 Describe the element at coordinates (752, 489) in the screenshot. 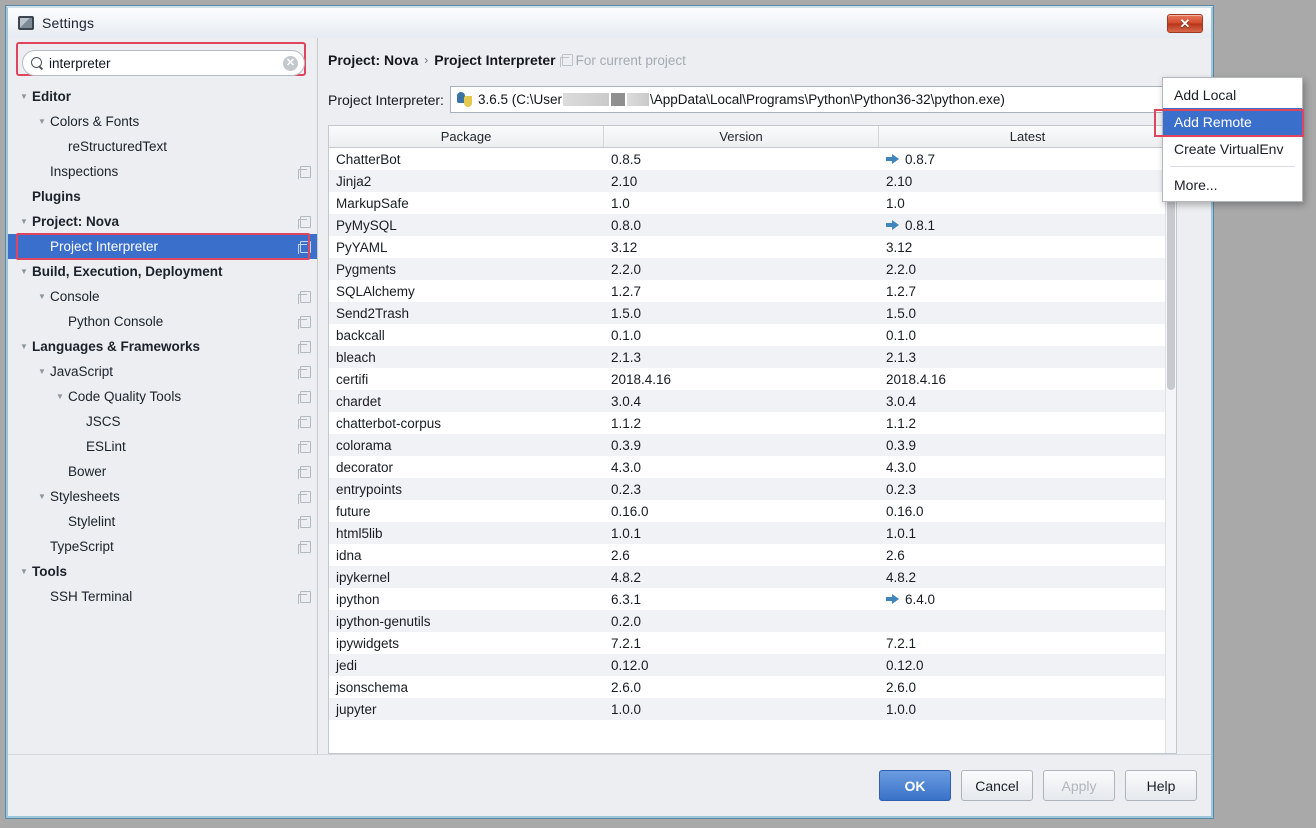

I see `table-row: entrypoints 0.2.3 0.2.3` at that location.